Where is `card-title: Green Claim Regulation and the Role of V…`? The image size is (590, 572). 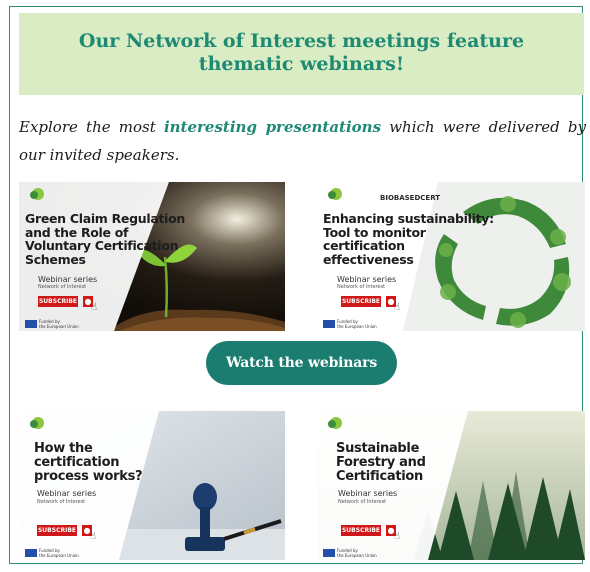 card-title: Green Claim Regulation and the Role of V… is located at coordinates (105, 239).